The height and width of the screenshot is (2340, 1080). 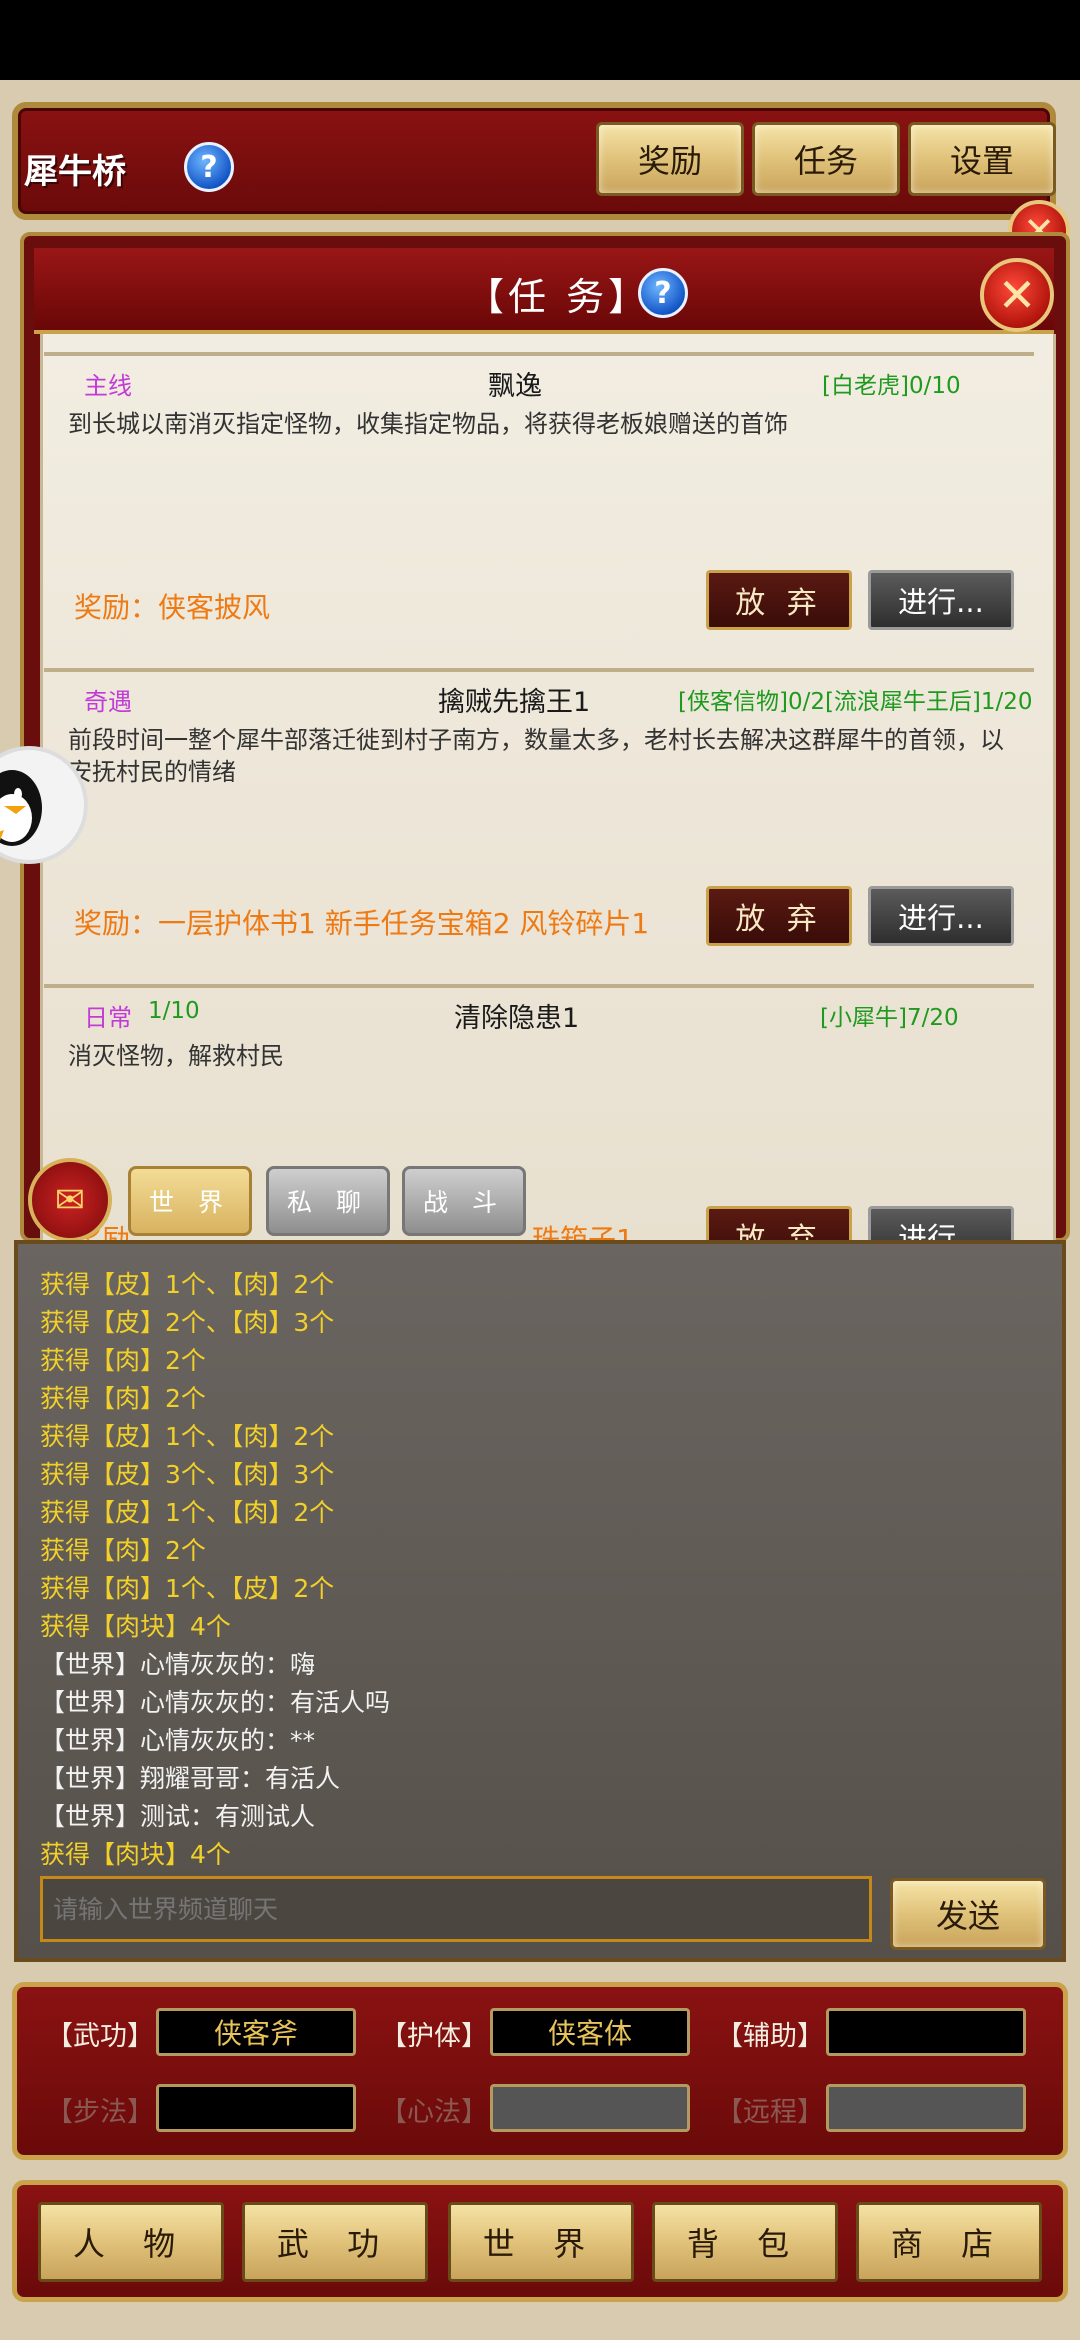 What do you see at coordinates (514, 702) in the screenshot?
I see `task-title: 擒贼先擒王1` at bounding box center [514, 702].